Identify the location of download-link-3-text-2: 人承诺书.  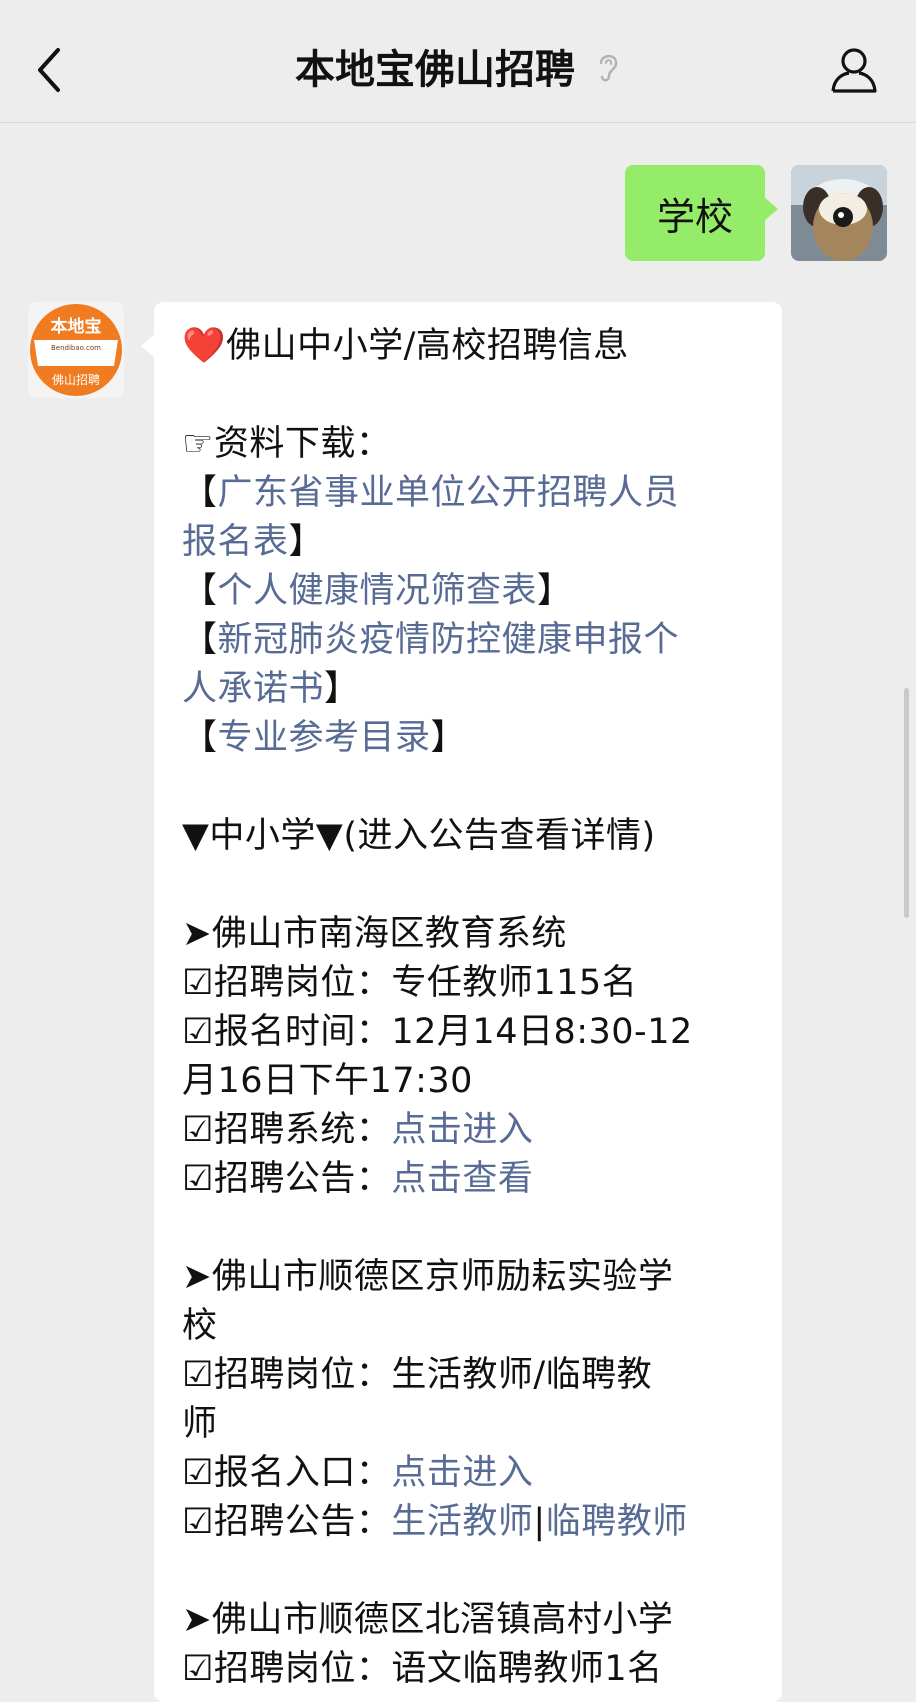
(253, 689).